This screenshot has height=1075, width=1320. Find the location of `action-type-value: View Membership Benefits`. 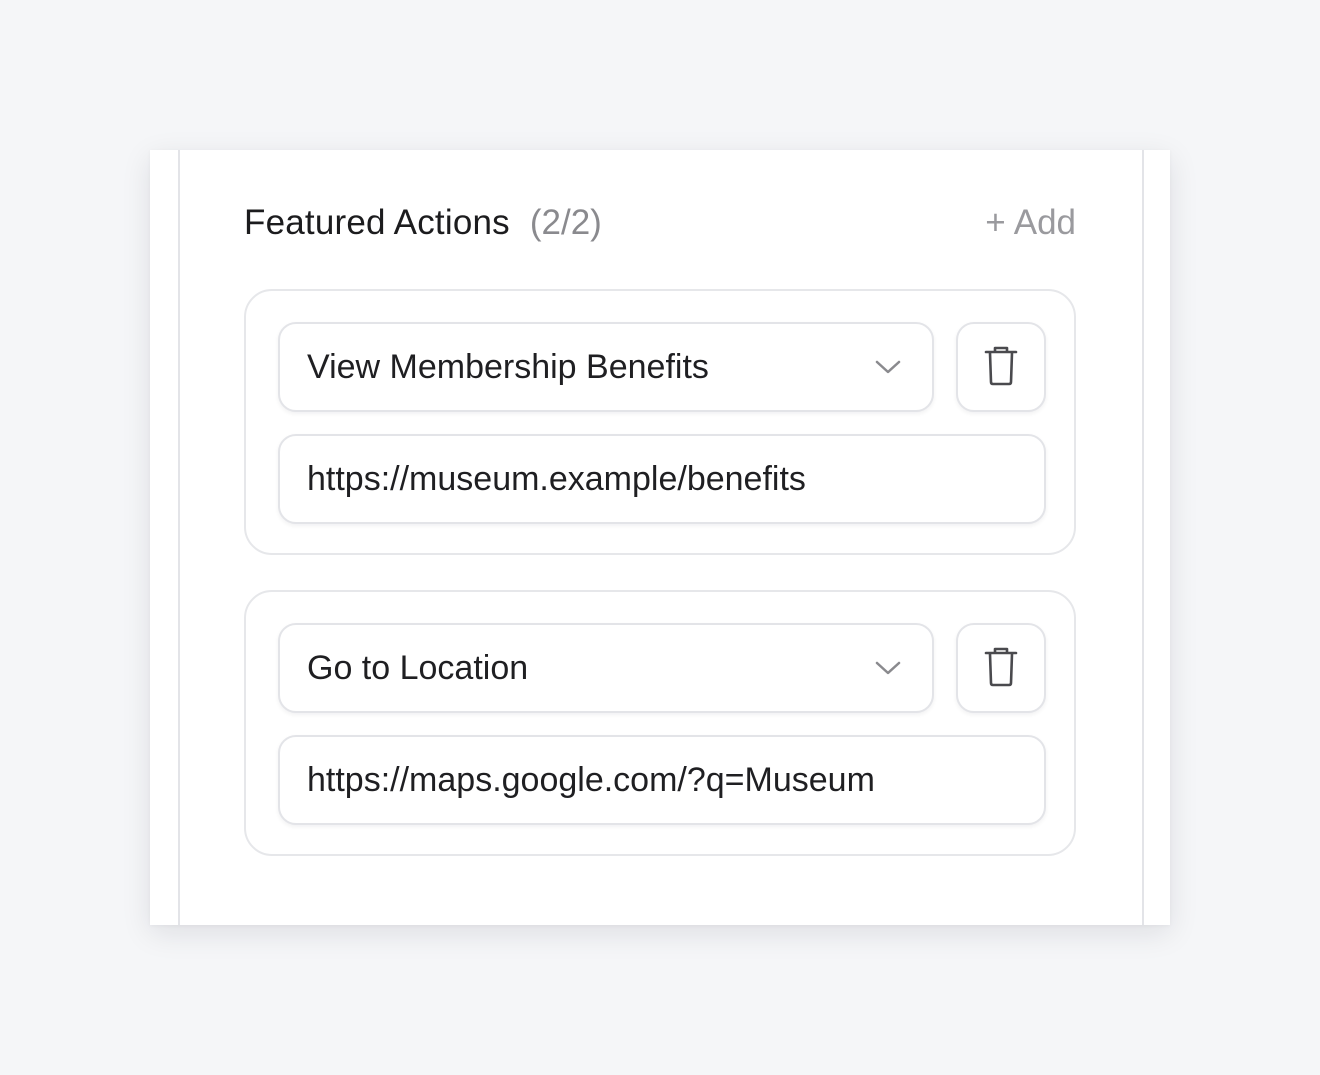

action-type-value: View Membership Benefits is located at coordinates (508, 366).